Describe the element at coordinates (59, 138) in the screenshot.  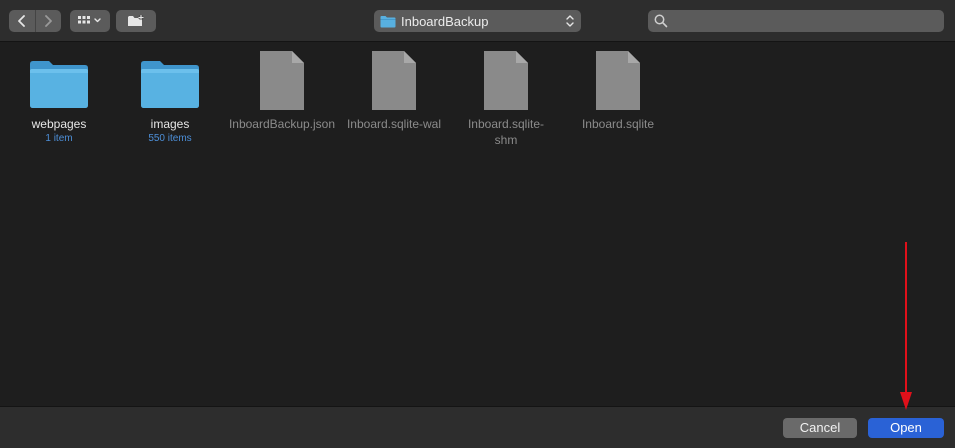
I see `item-count: 1 item` at that location.